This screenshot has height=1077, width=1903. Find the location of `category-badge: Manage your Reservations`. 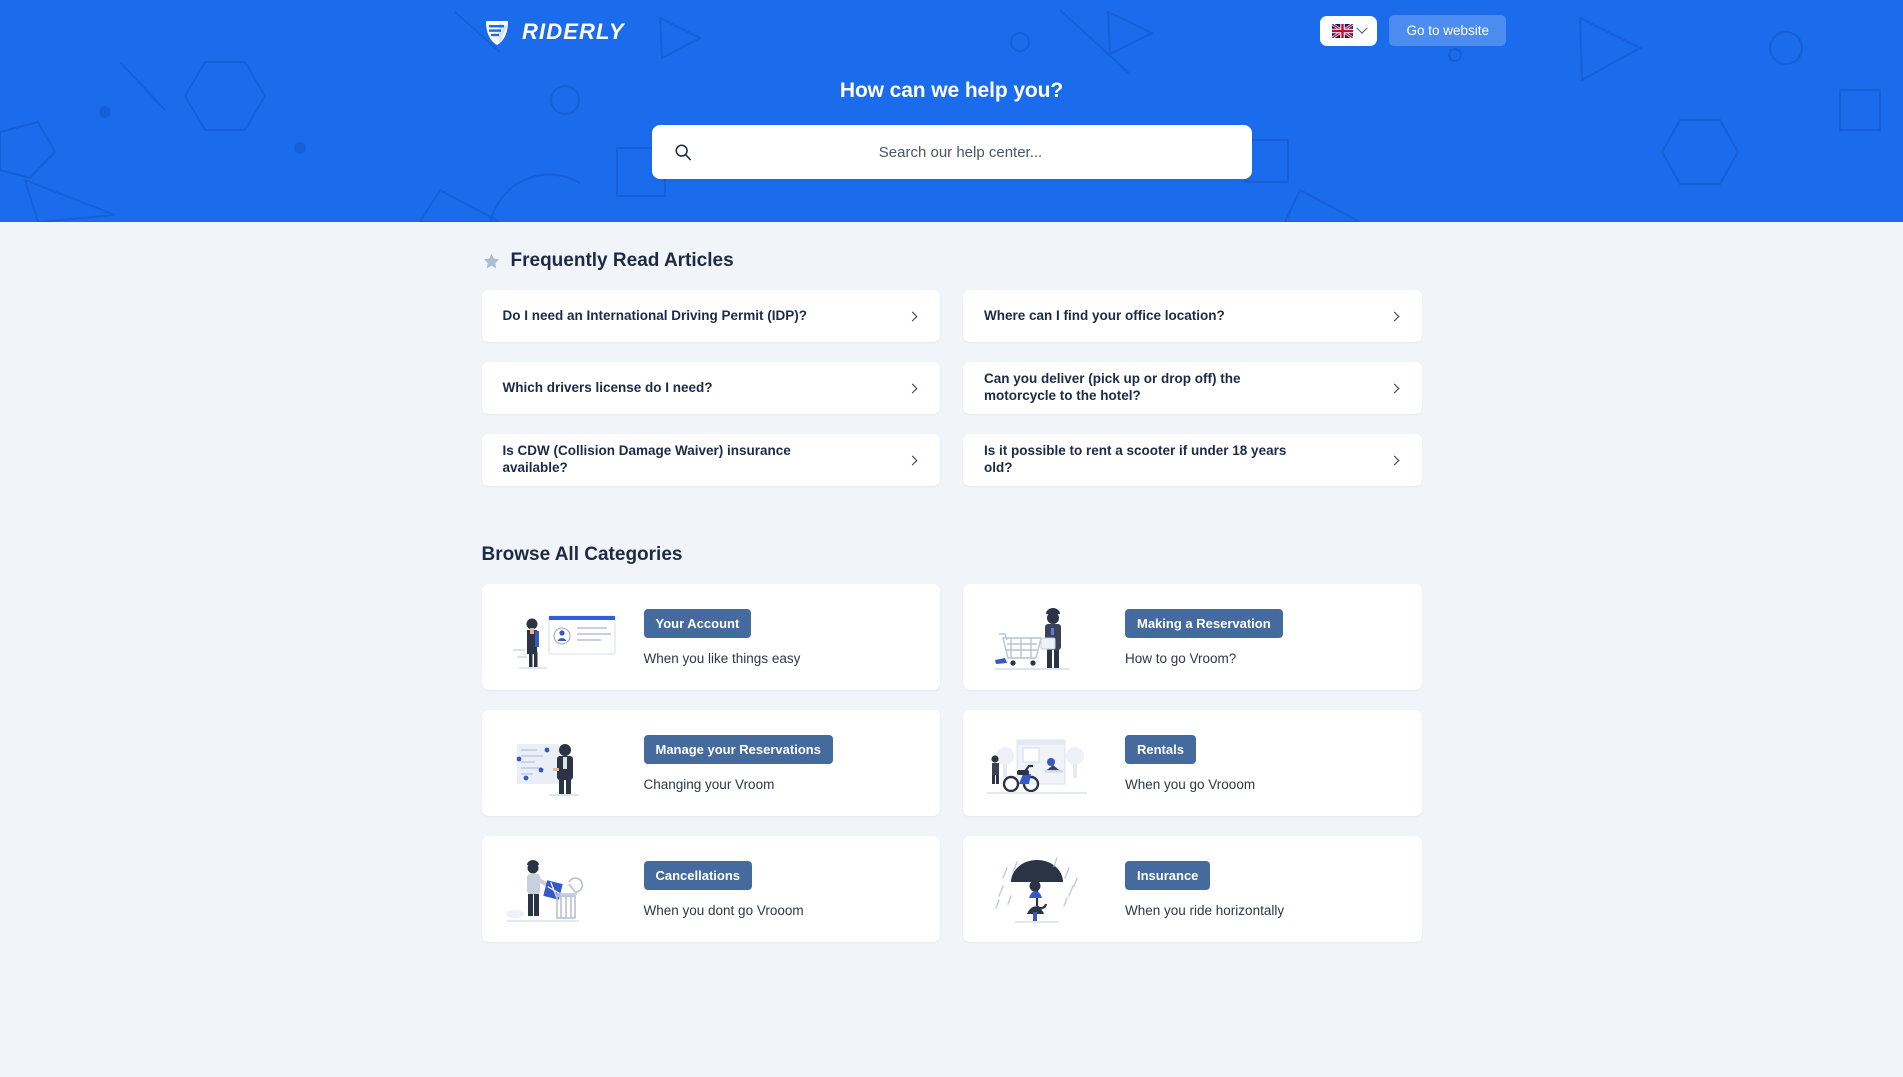

category-badge: Manage your Reservations is located at coordinates (738, 749).